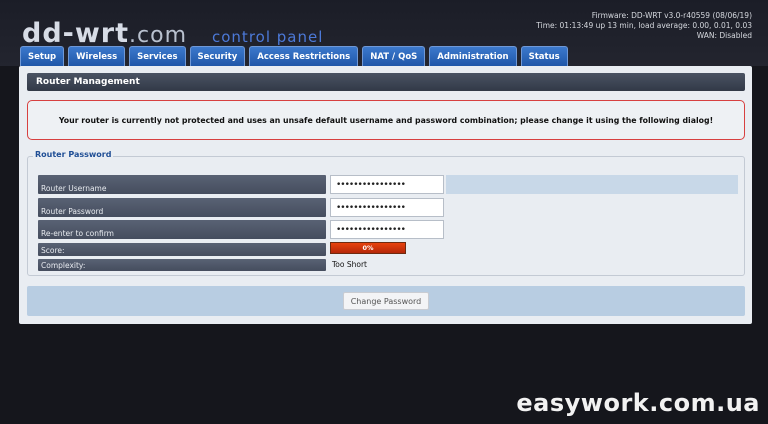  Describe the element at coordinates (182, 265) in the screenshot. I see `complexity-label: Complexity:` at that location.